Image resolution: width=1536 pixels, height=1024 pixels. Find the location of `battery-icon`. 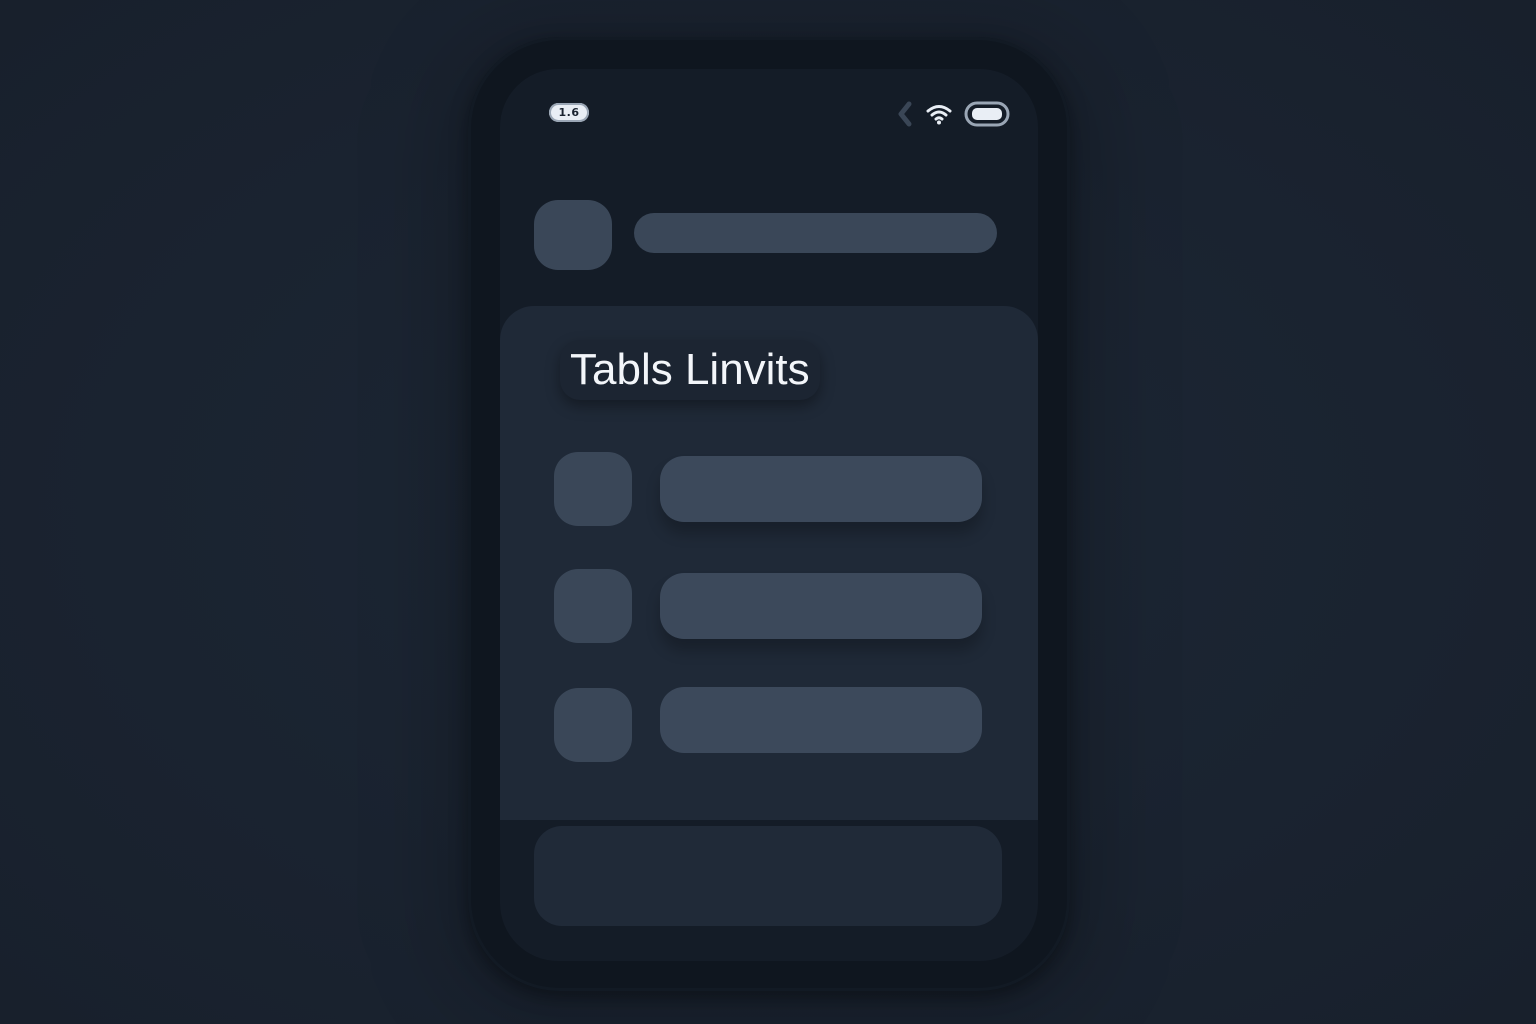

battery-icon is located at coordinates (987, 114).